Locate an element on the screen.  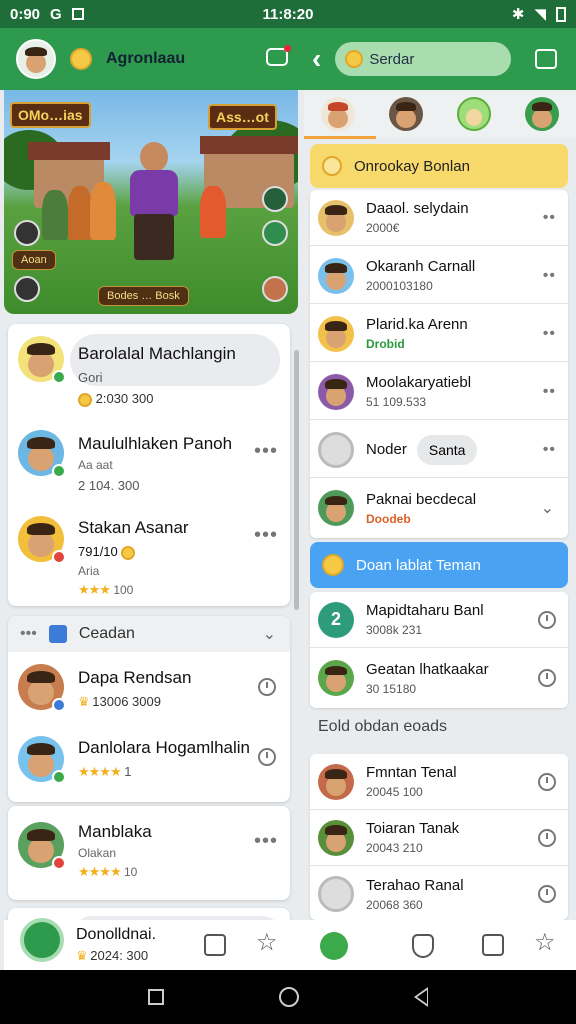
system-nav-bar is located at coordinates (288, 997).